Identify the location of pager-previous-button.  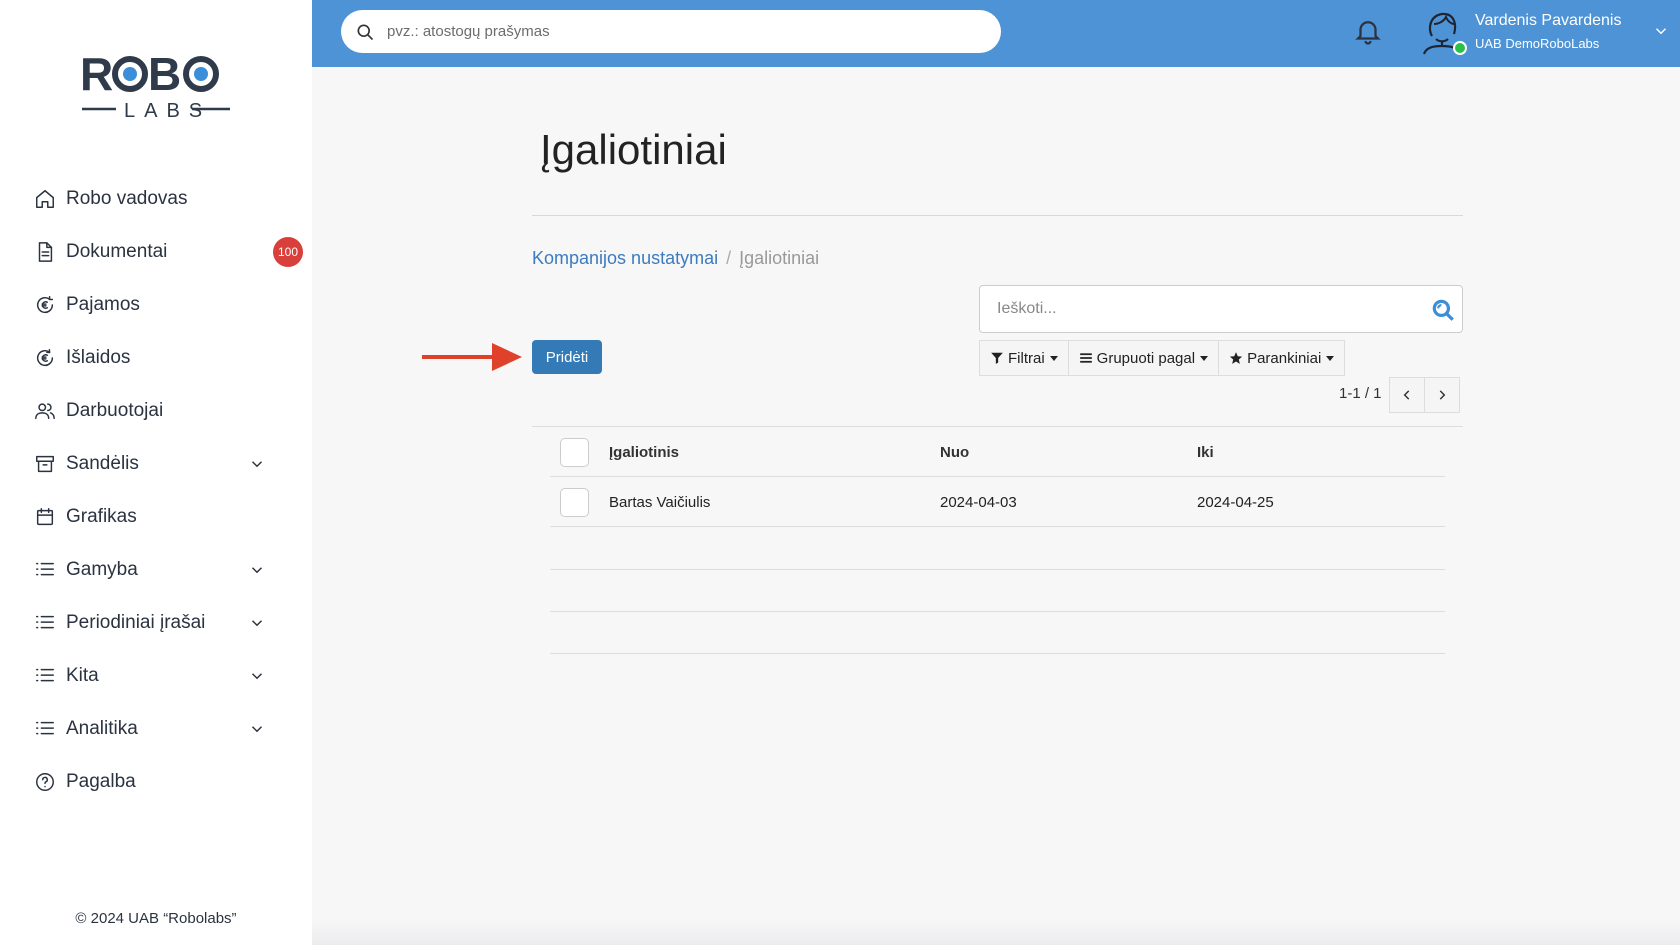
(1407, 395).